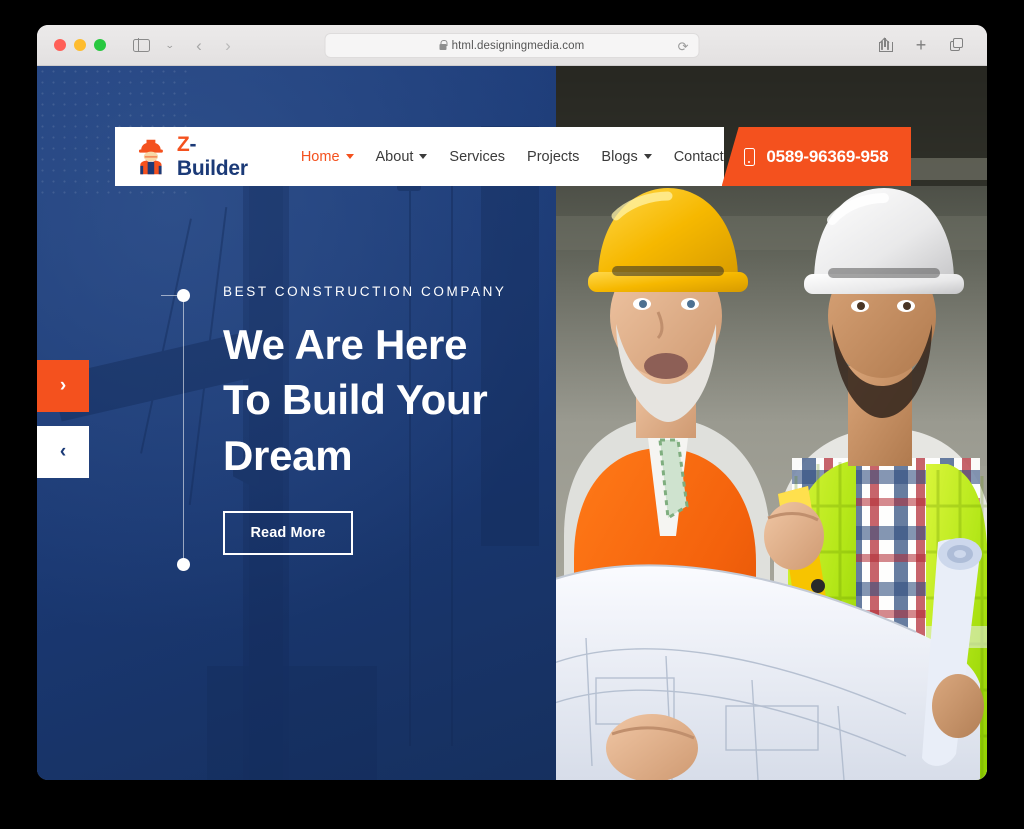 This screenshot has height=829, width=1024. I want to click on hero-slider-controls: › ‹, so click(63, 419).